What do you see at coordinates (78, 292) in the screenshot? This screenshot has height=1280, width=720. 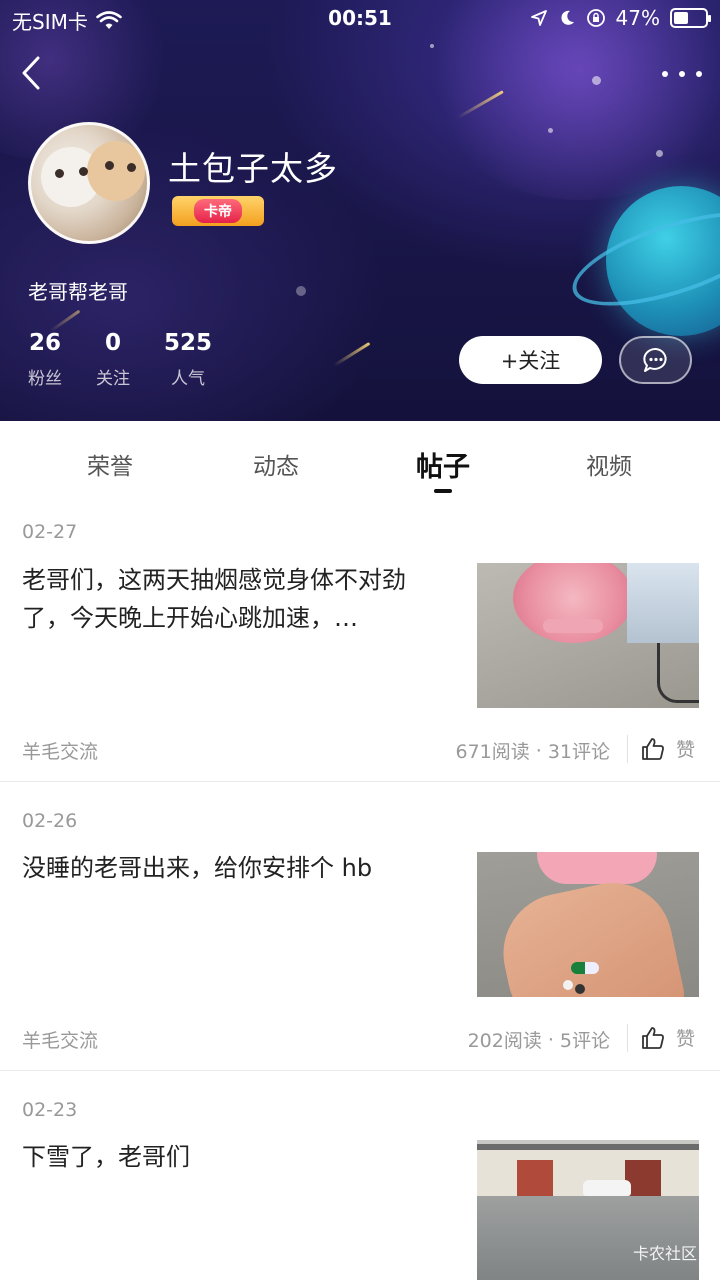 I see `user-bio: 老哥帮老哥` at bounding box center [78, 292].